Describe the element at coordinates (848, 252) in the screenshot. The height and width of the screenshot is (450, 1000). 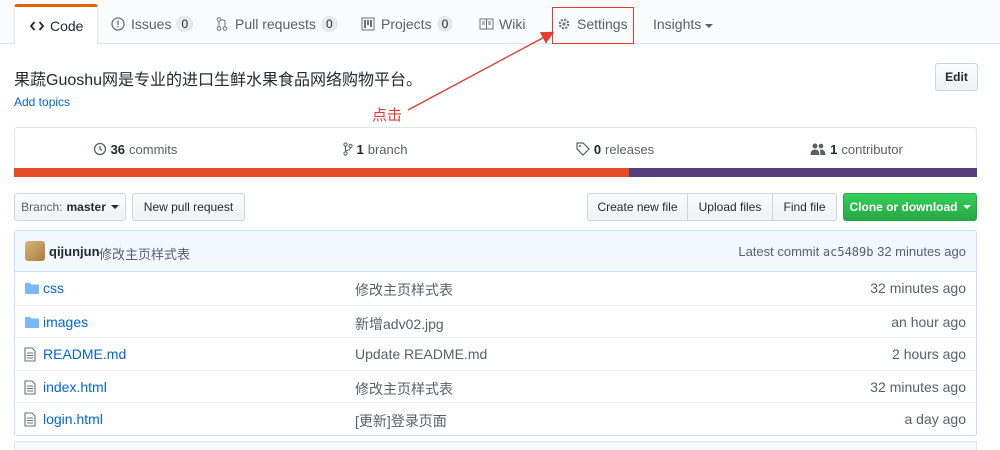
I see `commit-sha: ac5489b` at that location.